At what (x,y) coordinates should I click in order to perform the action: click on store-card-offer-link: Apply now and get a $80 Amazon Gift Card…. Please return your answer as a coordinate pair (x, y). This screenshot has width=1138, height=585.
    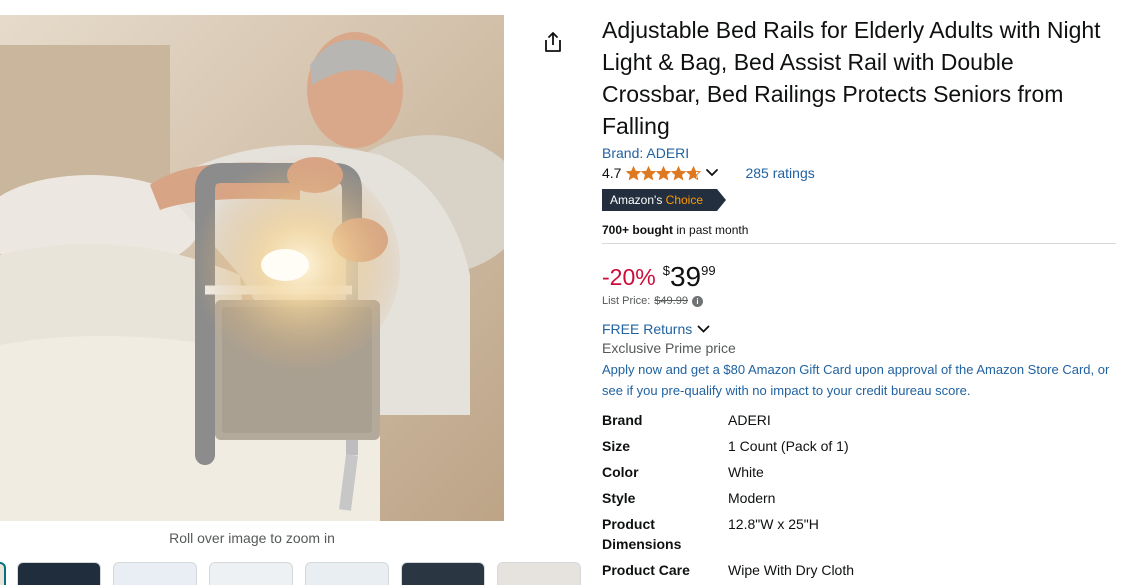
    Looking at the image, I should click on (860, 380).